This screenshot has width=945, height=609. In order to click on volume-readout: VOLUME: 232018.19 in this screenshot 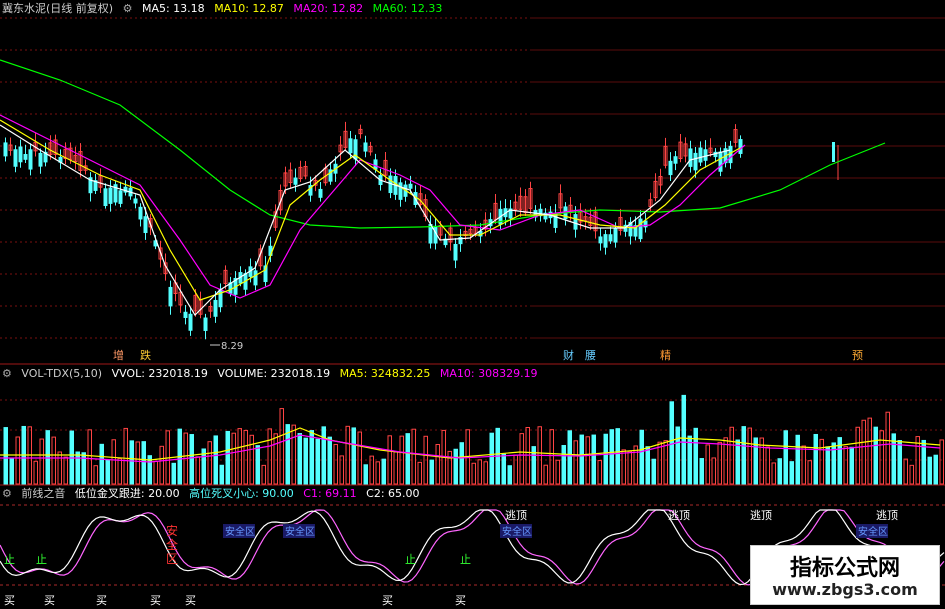, I will do `click(274, 373)`.